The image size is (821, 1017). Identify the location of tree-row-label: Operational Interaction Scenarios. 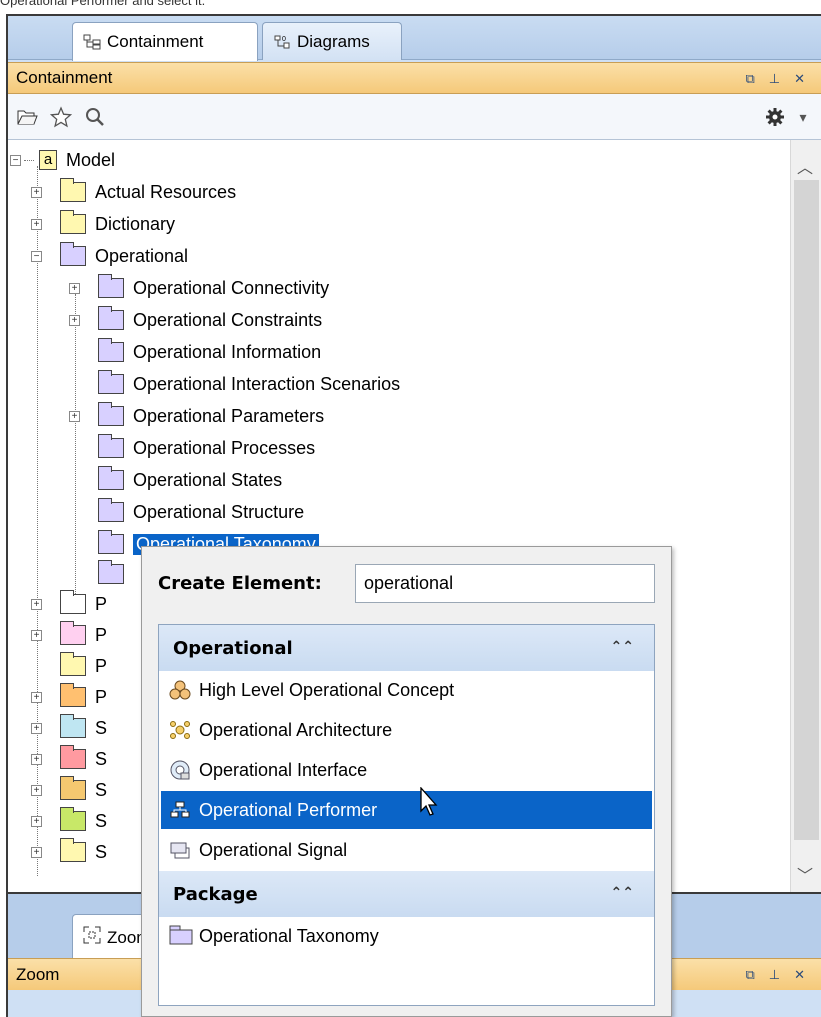
(267, 383).